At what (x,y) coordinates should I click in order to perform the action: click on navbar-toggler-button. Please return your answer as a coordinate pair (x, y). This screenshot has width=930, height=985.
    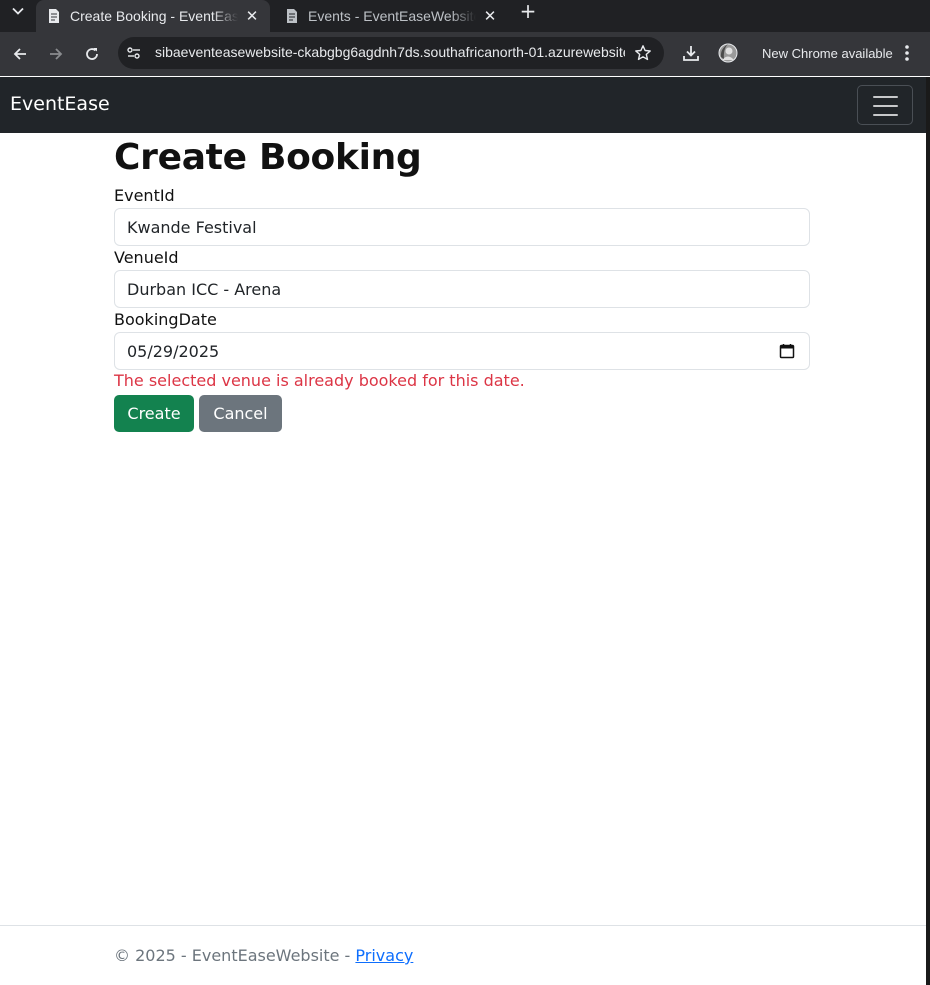
    Looking at the image, I should click on (885, 105).